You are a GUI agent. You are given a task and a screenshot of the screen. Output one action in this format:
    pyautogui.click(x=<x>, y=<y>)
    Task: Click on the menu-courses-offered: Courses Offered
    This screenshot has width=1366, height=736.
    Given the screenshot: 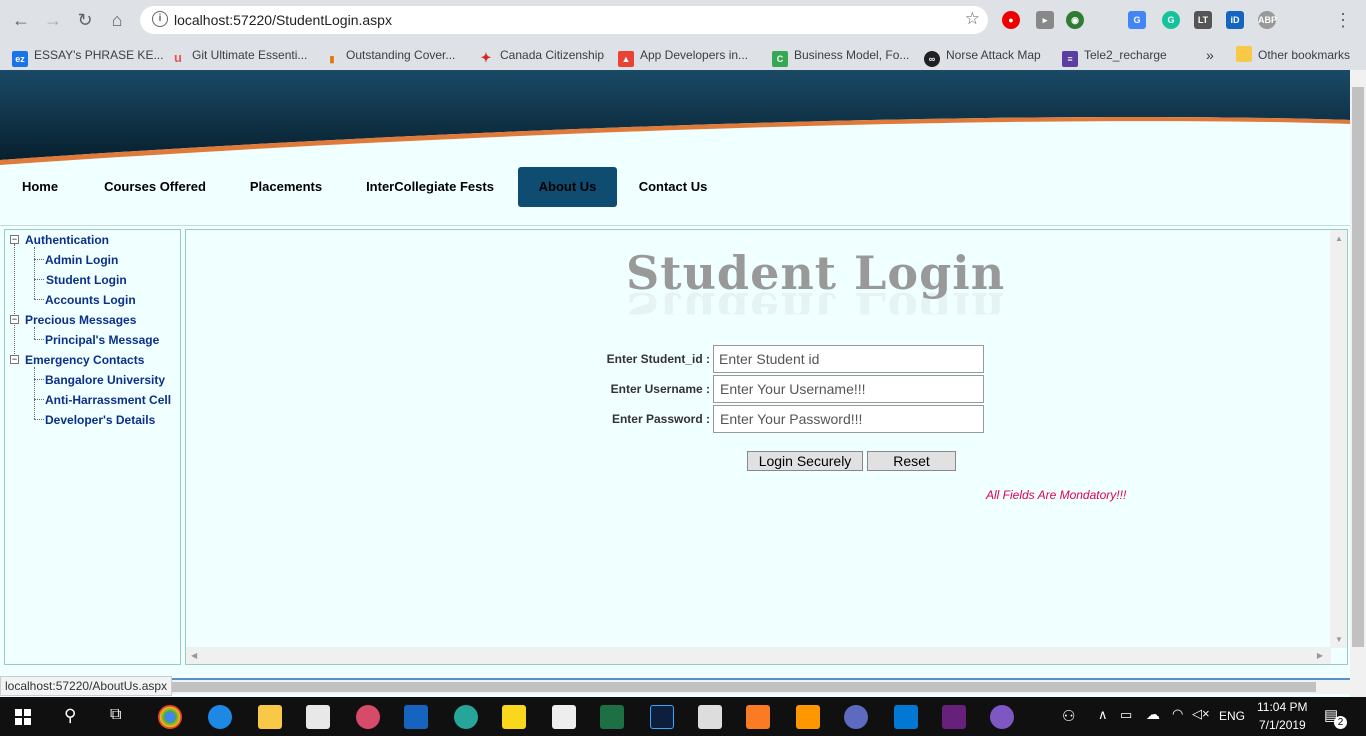 What is the action you would take?
    pyautogui.click(x=155, y=187)
    